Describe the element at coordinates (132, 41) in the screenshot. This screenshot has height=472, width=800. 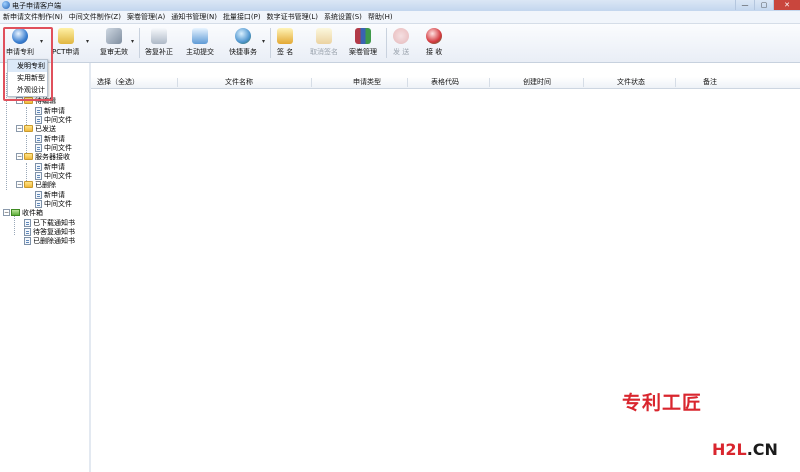
I see `reexam-dropdown-icon: ▾` at that location.